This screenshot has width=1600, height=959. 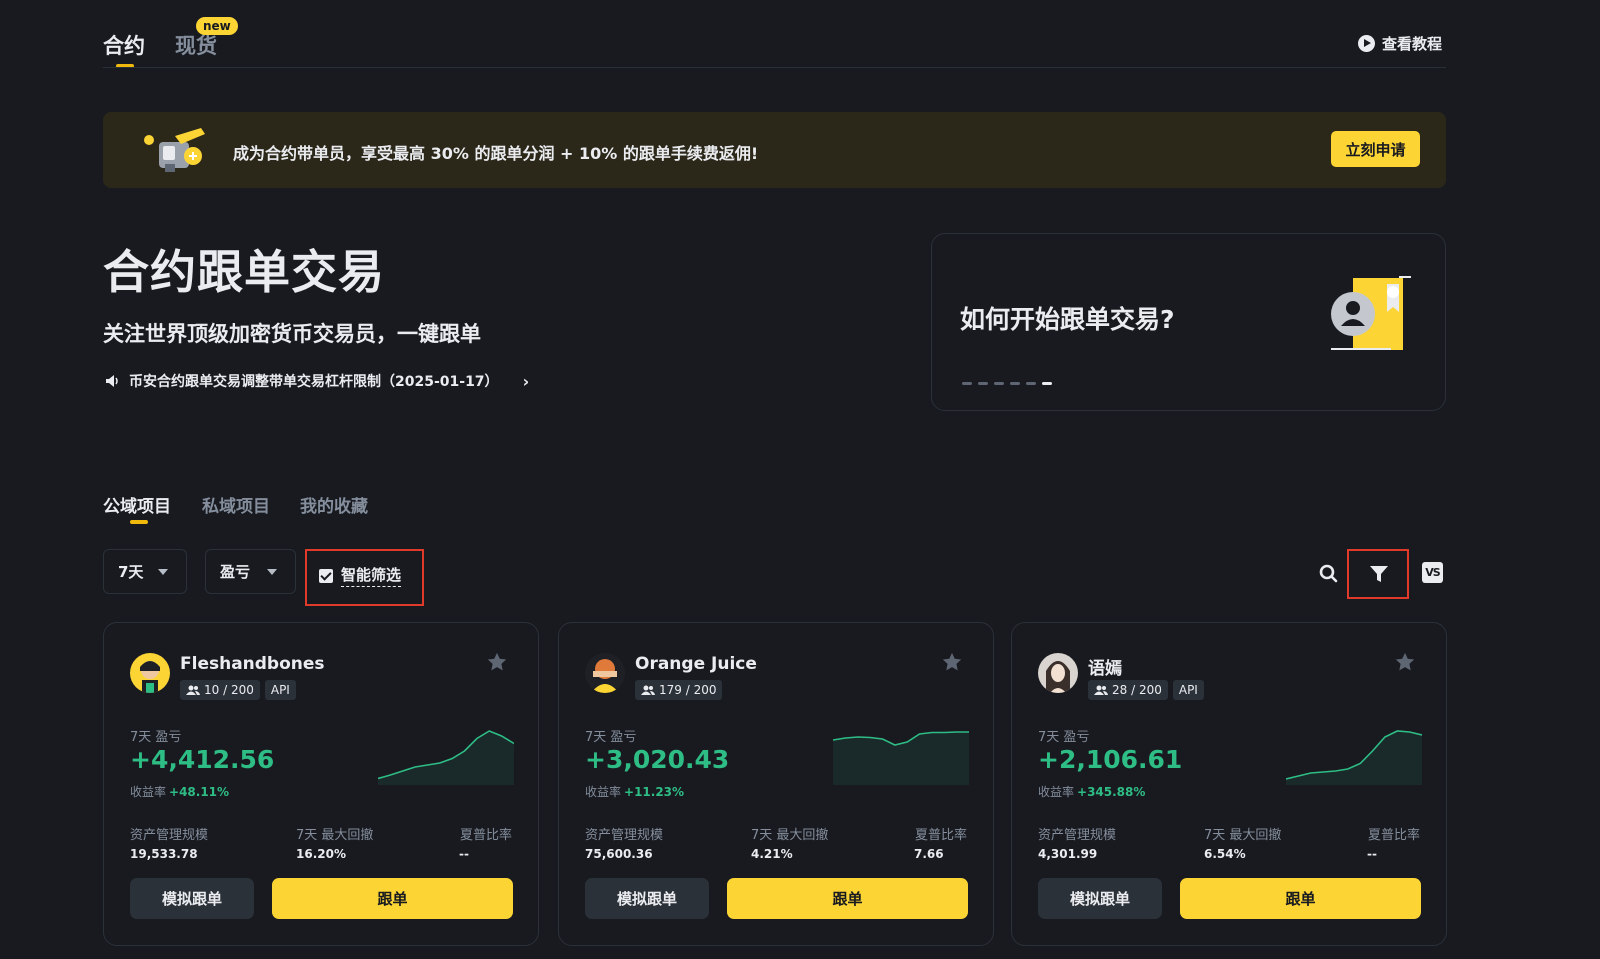 What do you see at coordinates (280, 690) in the screenshot?
I see `api-tag: API` at bounding box center [280, 690].